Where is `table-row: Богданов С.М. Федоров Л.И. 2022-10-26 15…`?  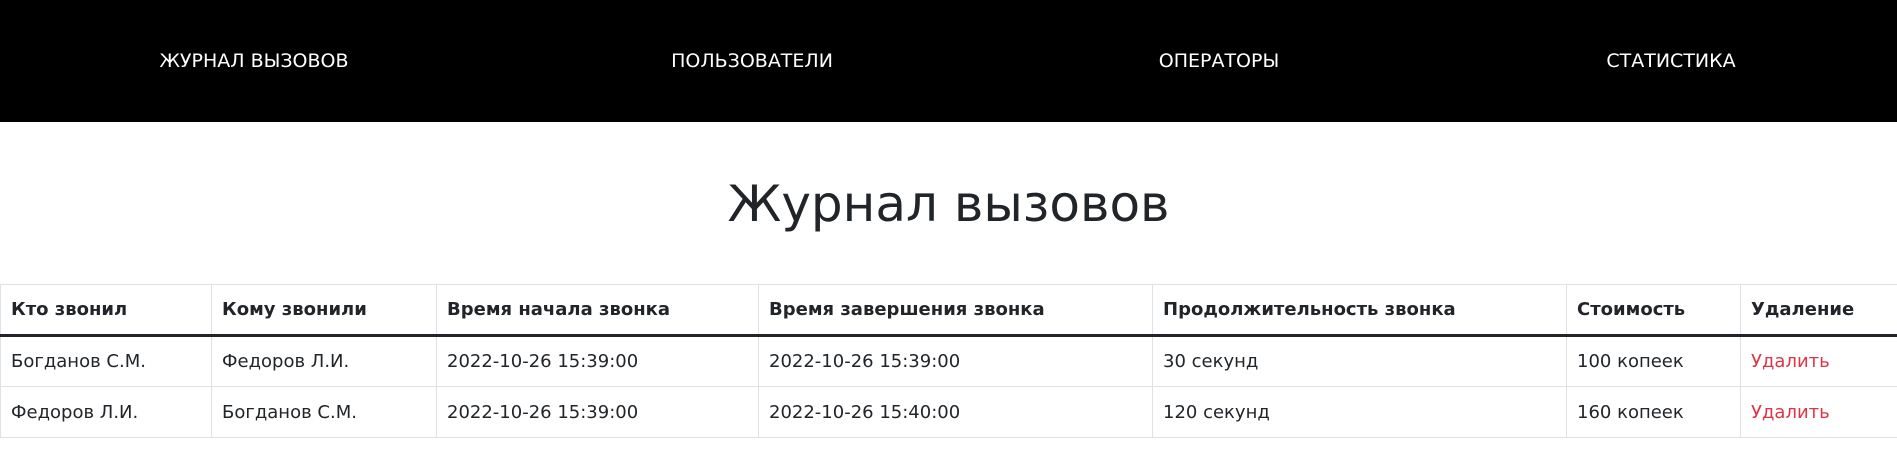
table-row: Богданов С.М. Федоров Л.И. 2022-10-26 15… is located at coordinates (948, 361).